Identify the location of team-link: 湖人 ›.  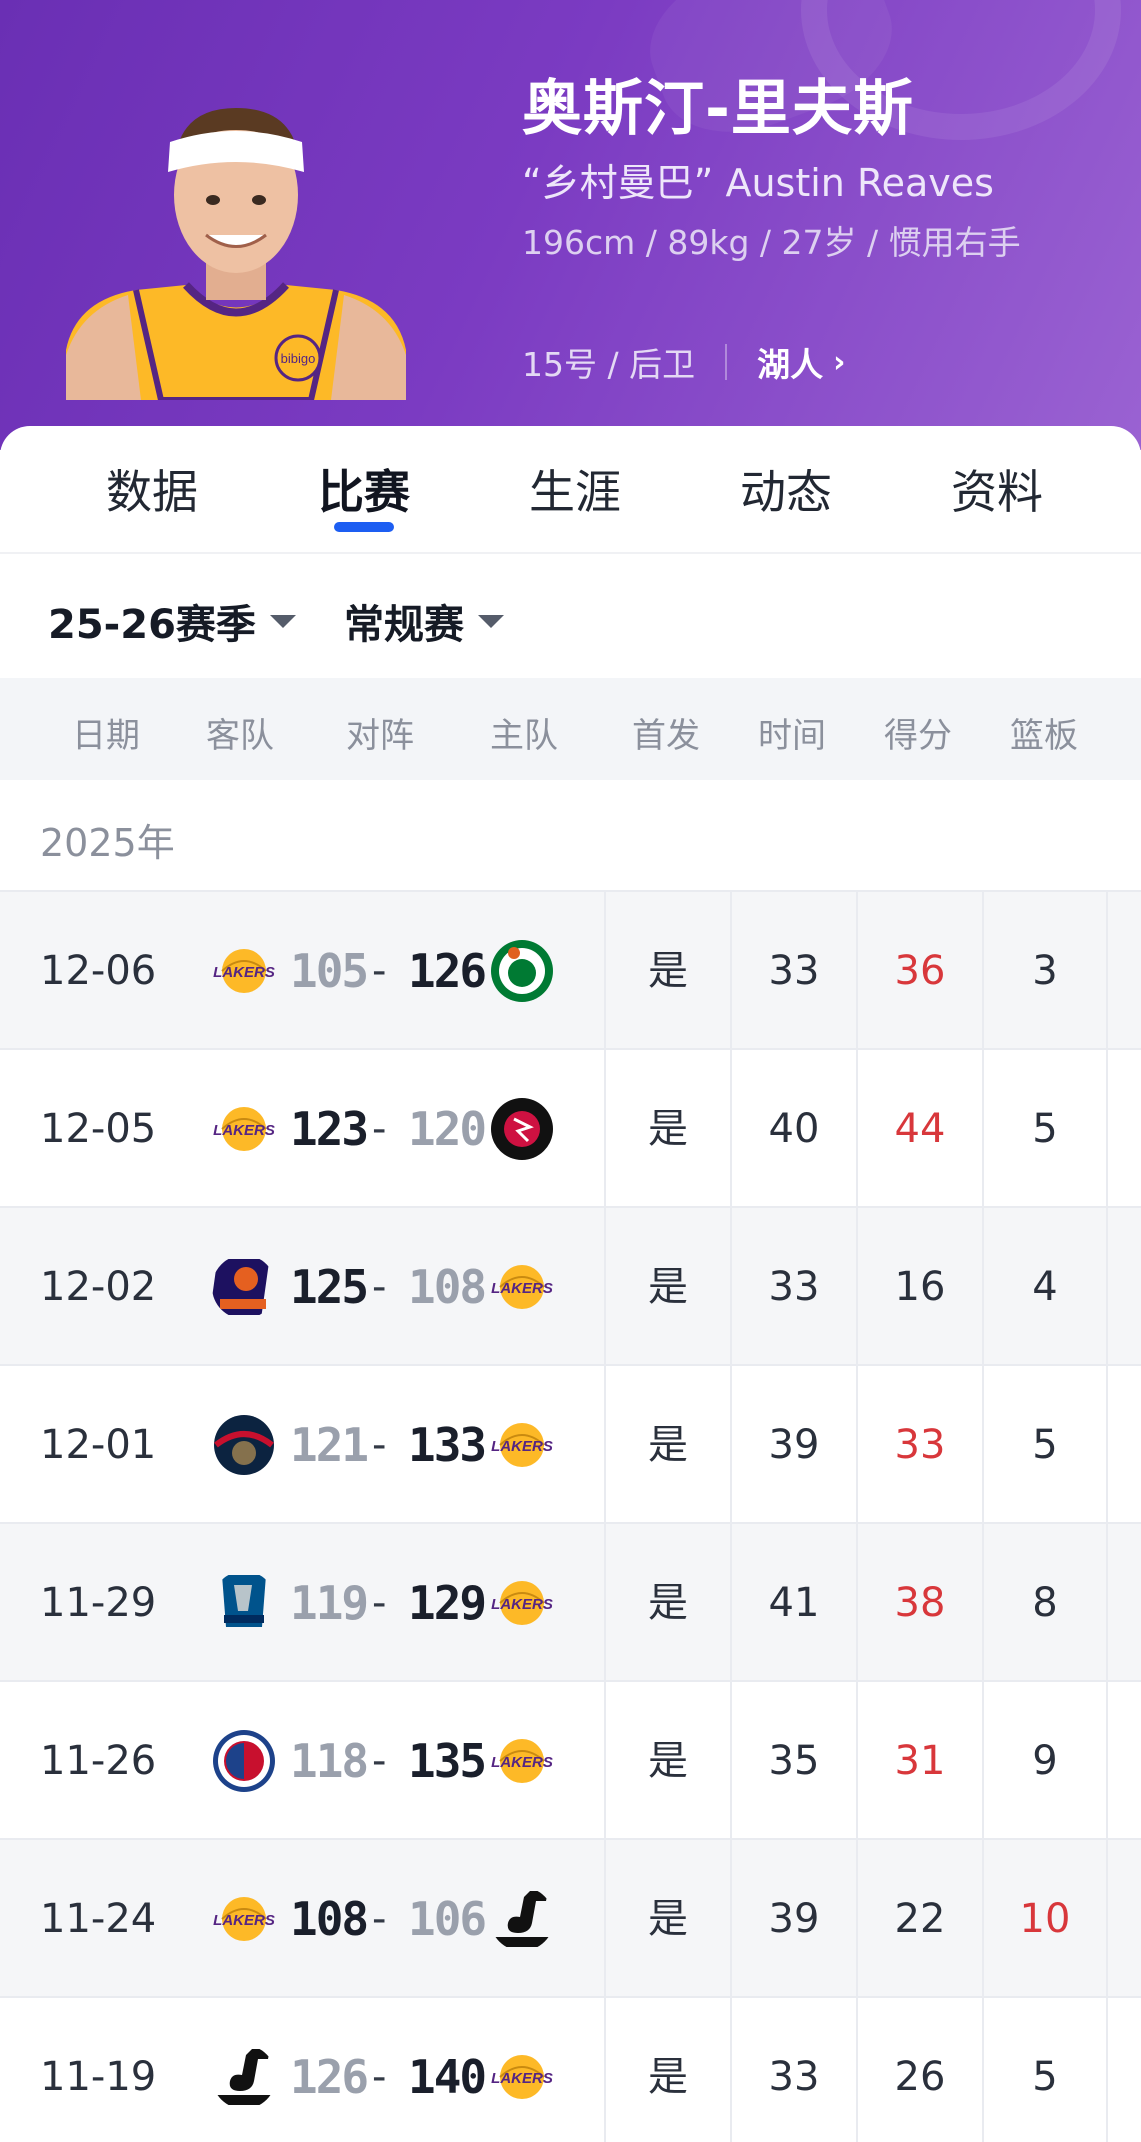
(801, 362).